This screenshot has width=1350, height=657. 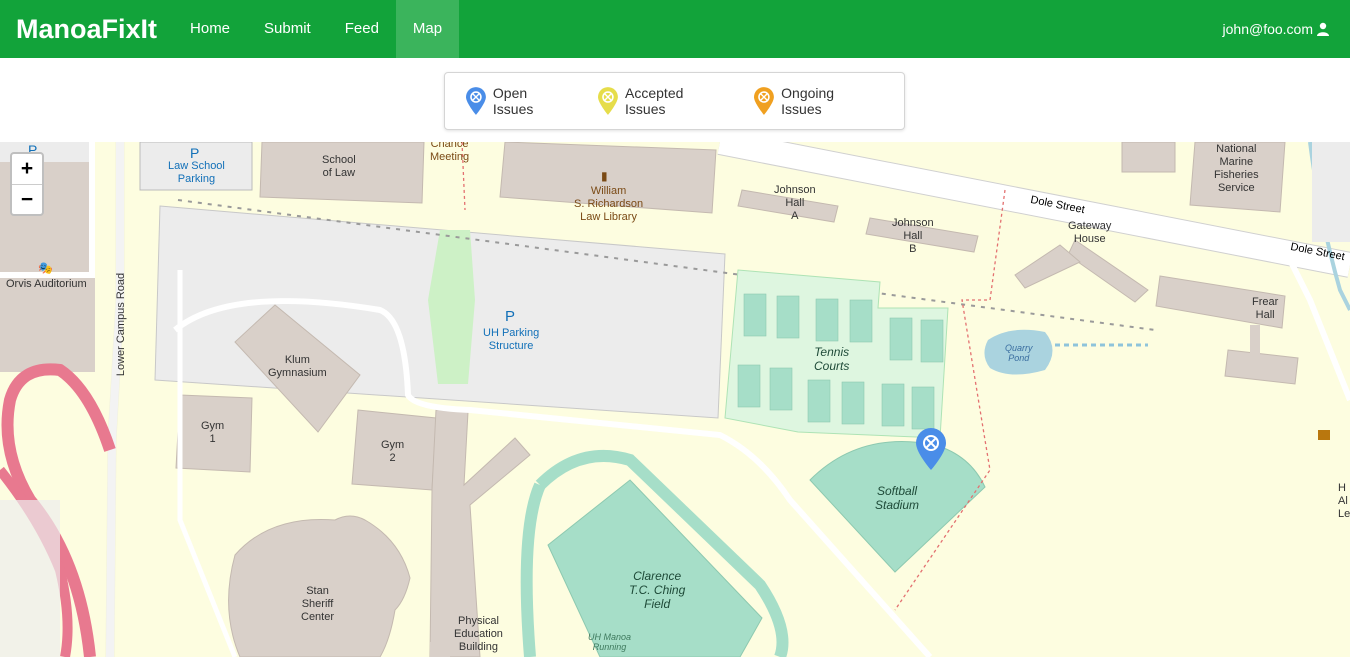 I want to click on legend-accepted-issues: Accepted Issues, so click(x=662, y=101).